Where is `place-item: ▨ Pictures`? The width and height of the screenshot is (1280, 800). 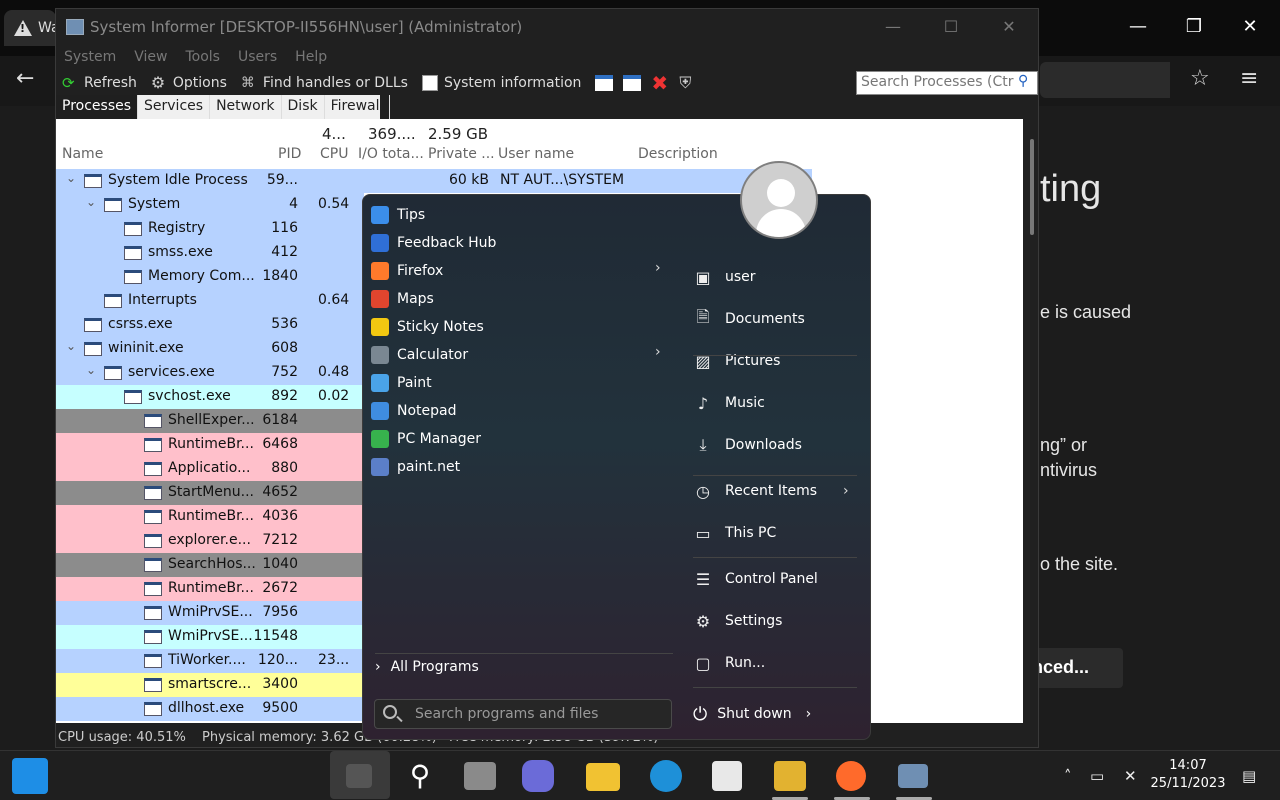
place-item: ▨ Pictures is located at coordinates (778, 361).